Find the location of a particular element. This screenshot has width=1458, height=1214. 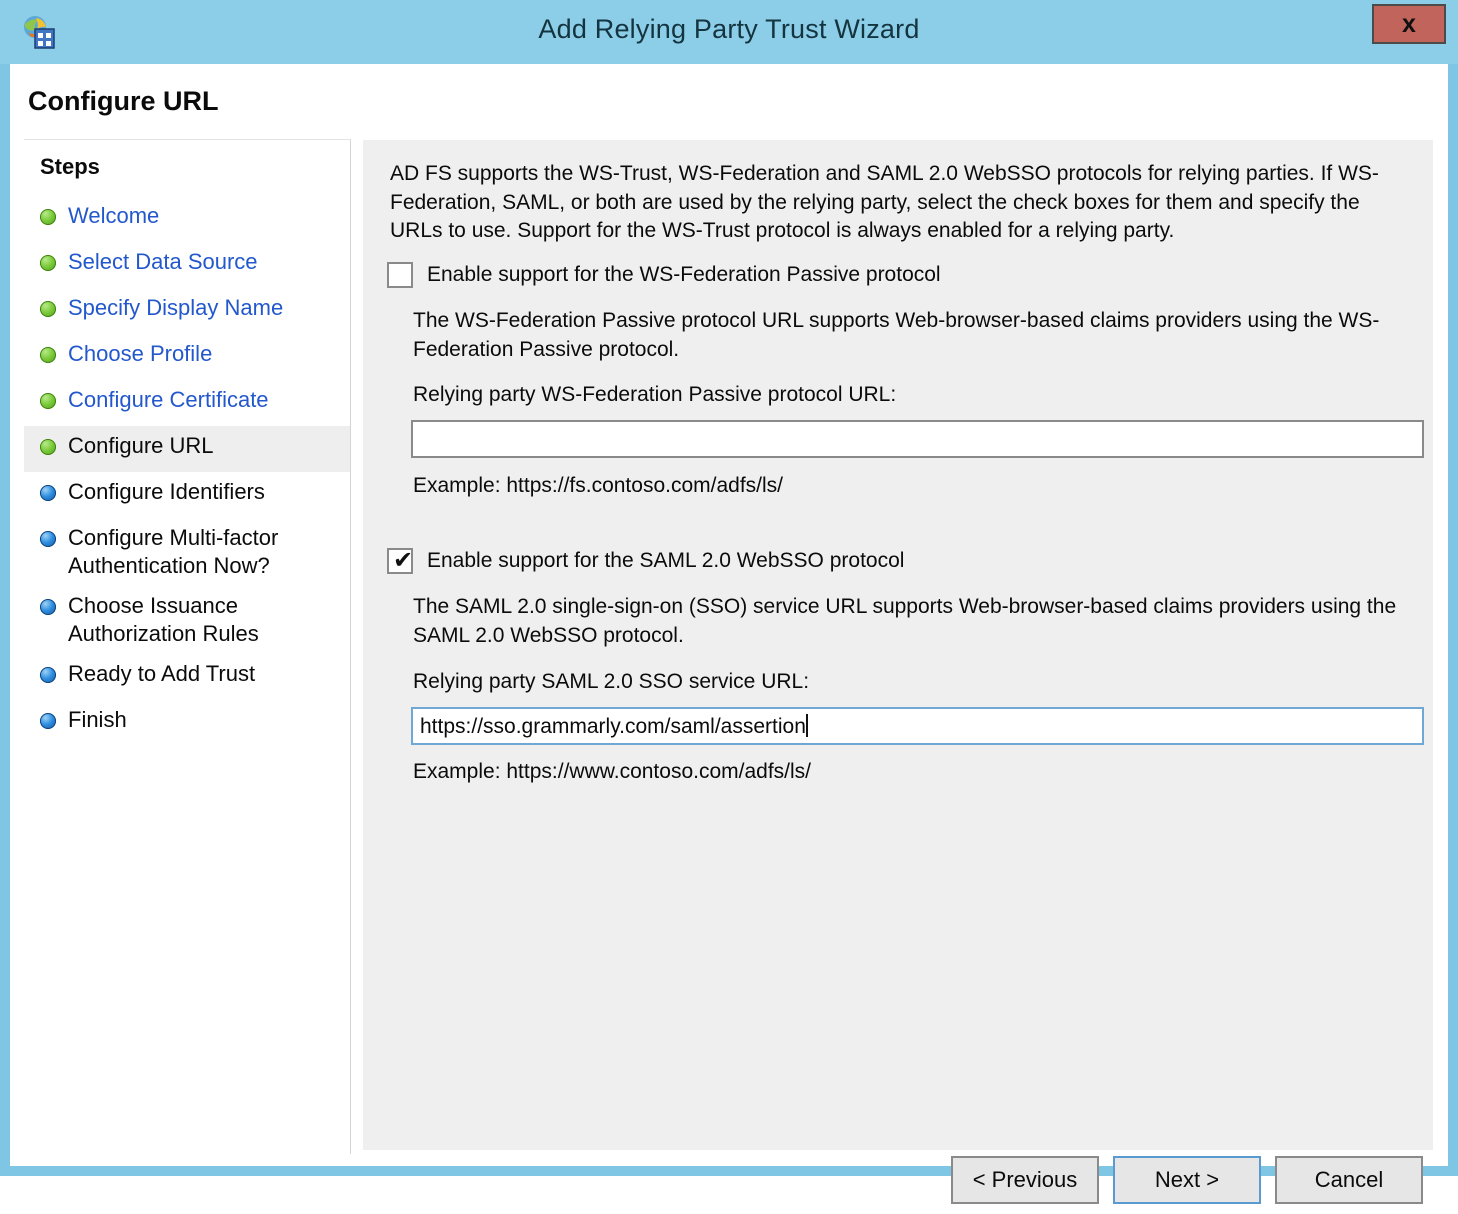

button-bar: < Previous Next > Cancel is located at coordinates (898, 1185).